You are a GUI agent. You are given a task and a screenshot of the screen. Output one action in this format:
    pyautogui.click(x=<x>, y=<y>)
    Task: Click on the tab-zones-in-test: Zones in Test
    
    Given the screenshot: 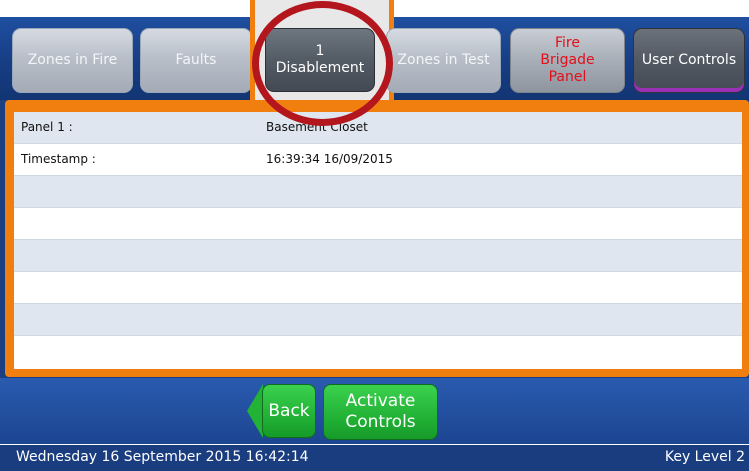 What is the action you would take?
    pyautogui.click(x=443, y=60)
    